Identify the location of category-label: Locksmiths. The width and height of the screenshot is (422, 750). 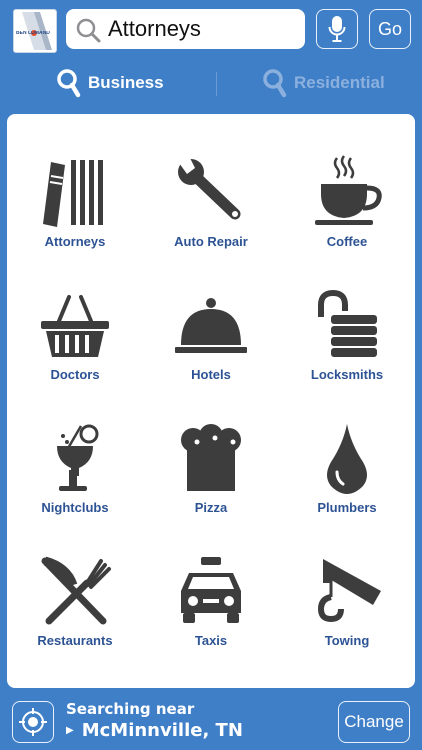
(347, 374).